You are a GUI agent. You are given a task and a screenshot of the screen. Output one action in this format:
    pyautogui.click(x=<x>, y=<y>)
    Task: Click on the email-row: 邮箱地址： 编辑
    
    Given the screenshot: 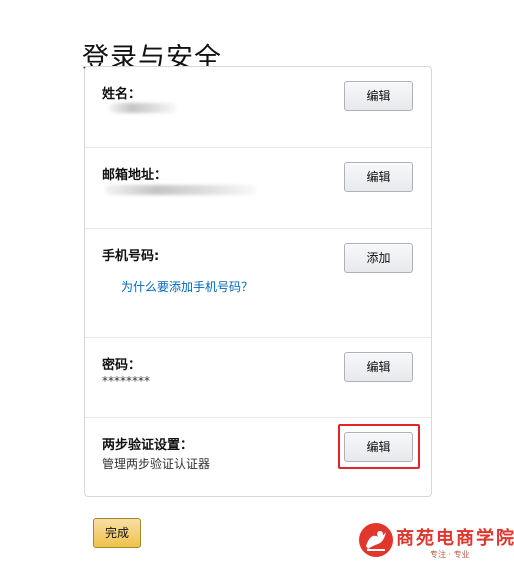 What is the action you would take?
    pyautogui.click(x=258, y=187)
    